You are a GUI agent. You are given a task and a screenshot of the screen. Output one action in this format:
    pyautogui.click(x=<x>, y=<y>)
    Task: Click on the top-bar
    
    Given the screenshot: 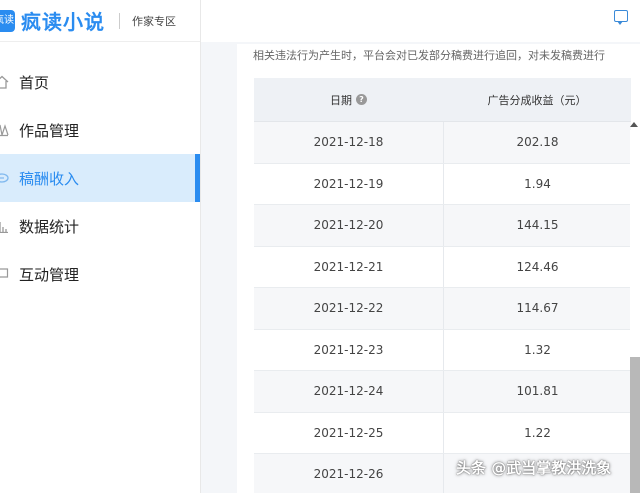 What is the action you would take?
    pyautogui.click(x=420, y=21)
    